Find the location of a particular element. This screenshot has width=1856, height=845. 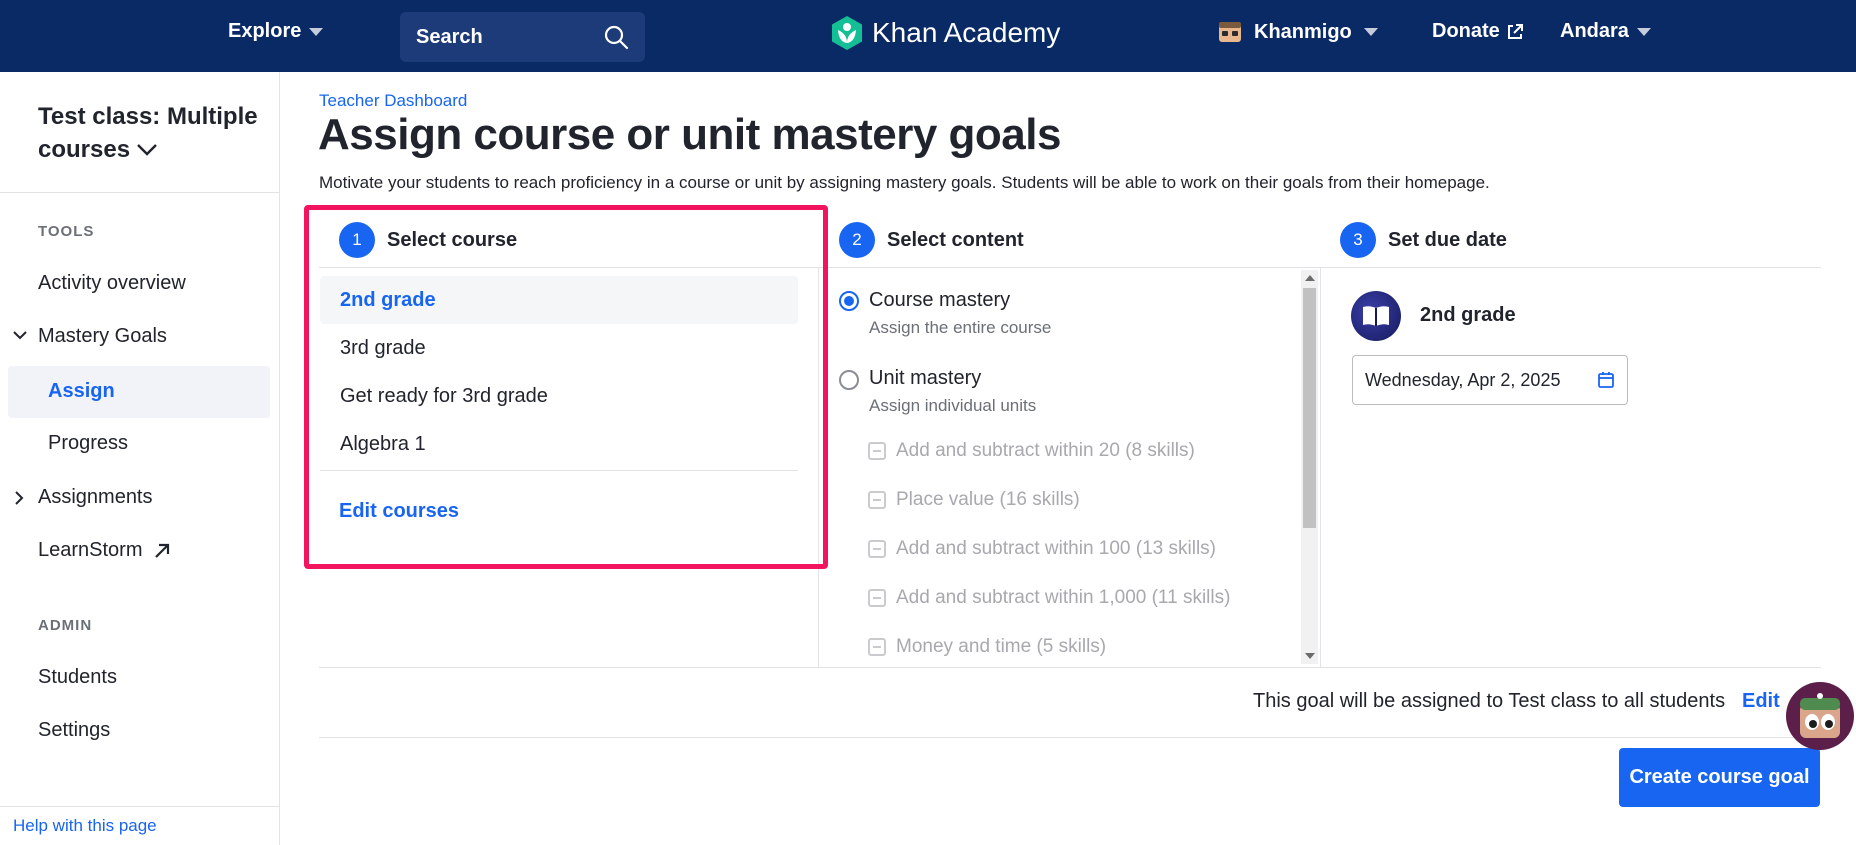

course-item-algebra-1: Algebra 1 is located at coordinates (559, 444).